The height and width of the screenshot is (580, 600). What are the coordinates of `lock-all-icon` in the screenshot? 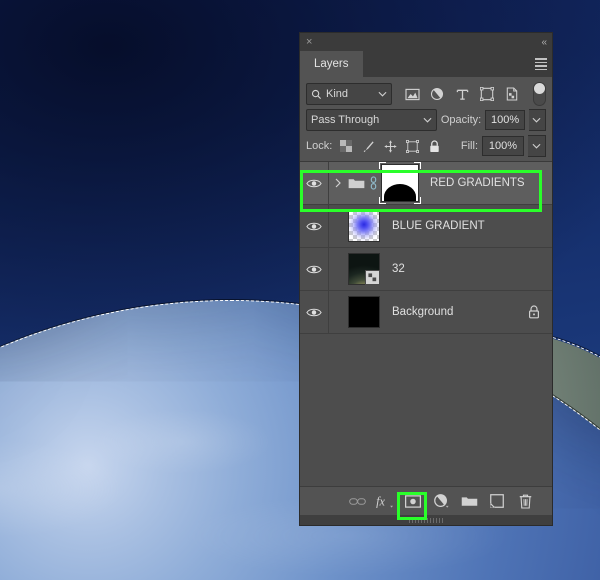 It's located at (434, 146).